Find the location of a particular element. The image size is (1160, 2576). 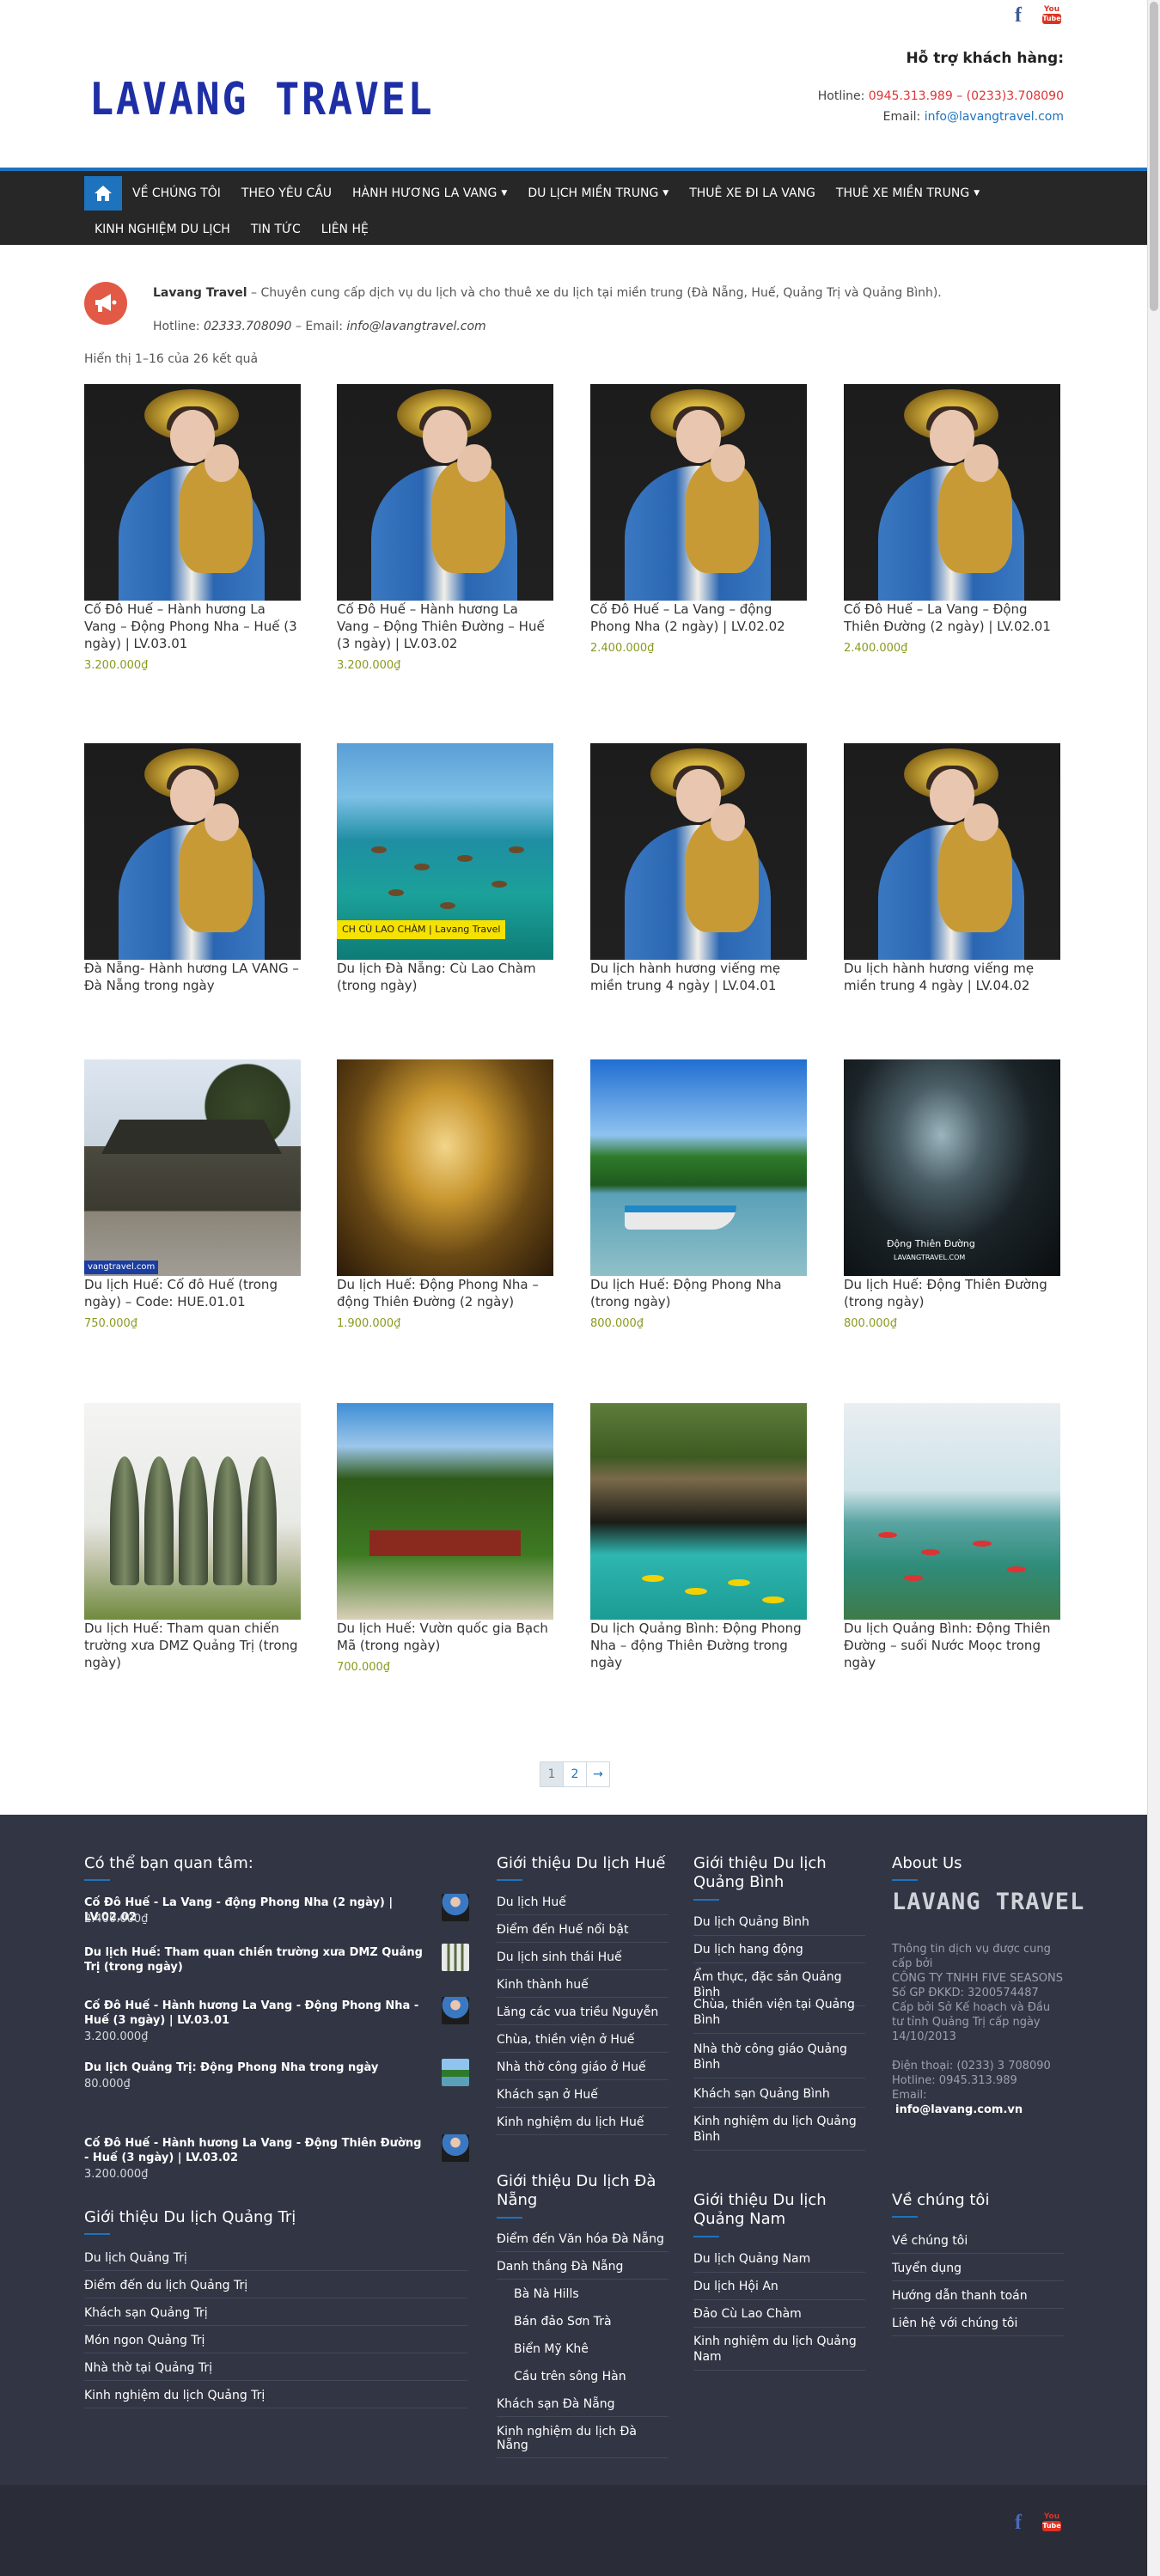

quangtri-item: Nhà thờ tại Quảng Trị is located at coordinates (275, 2371).